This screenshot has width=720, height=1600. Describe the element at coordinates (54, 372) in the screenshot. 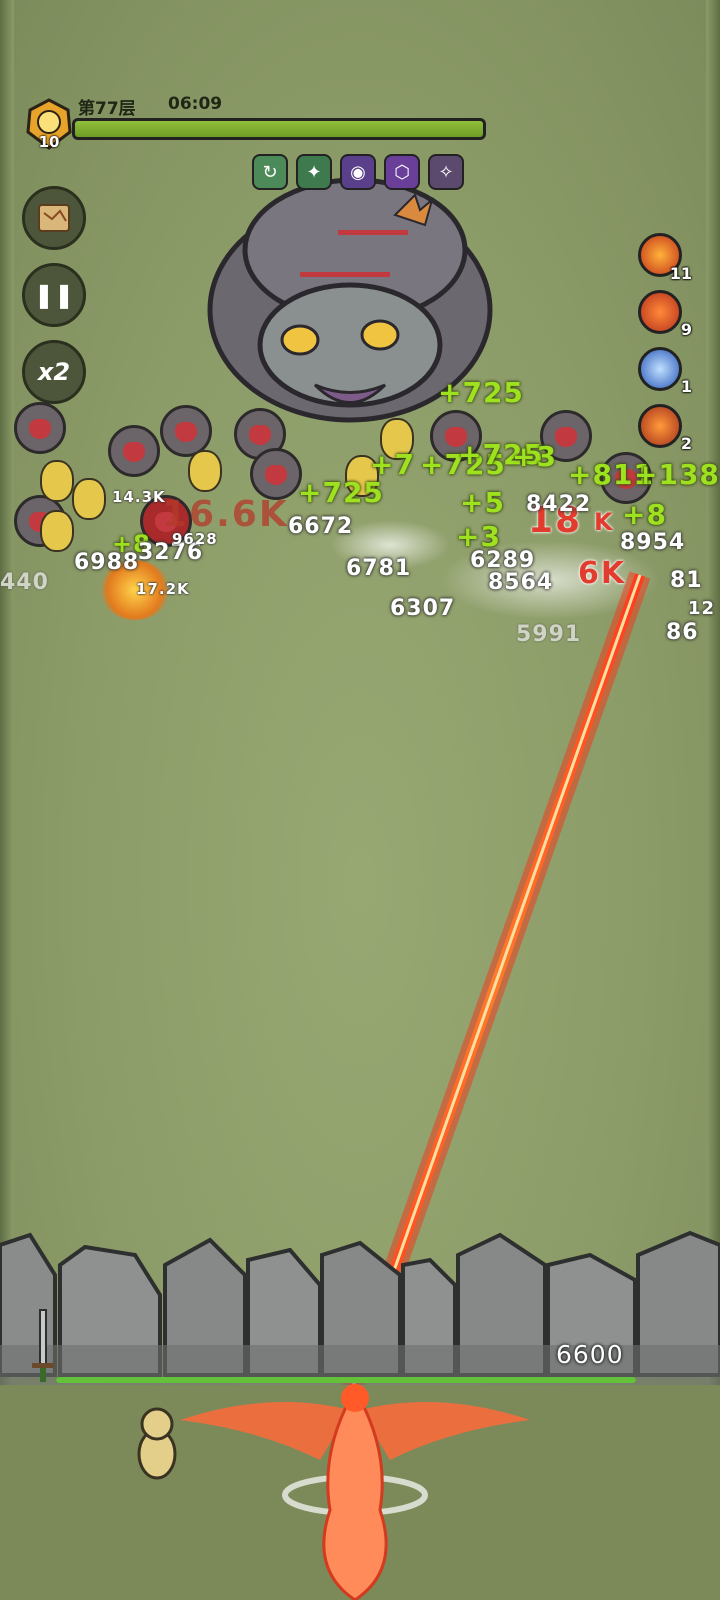

I see `speed-x2-button: x2` at that location.